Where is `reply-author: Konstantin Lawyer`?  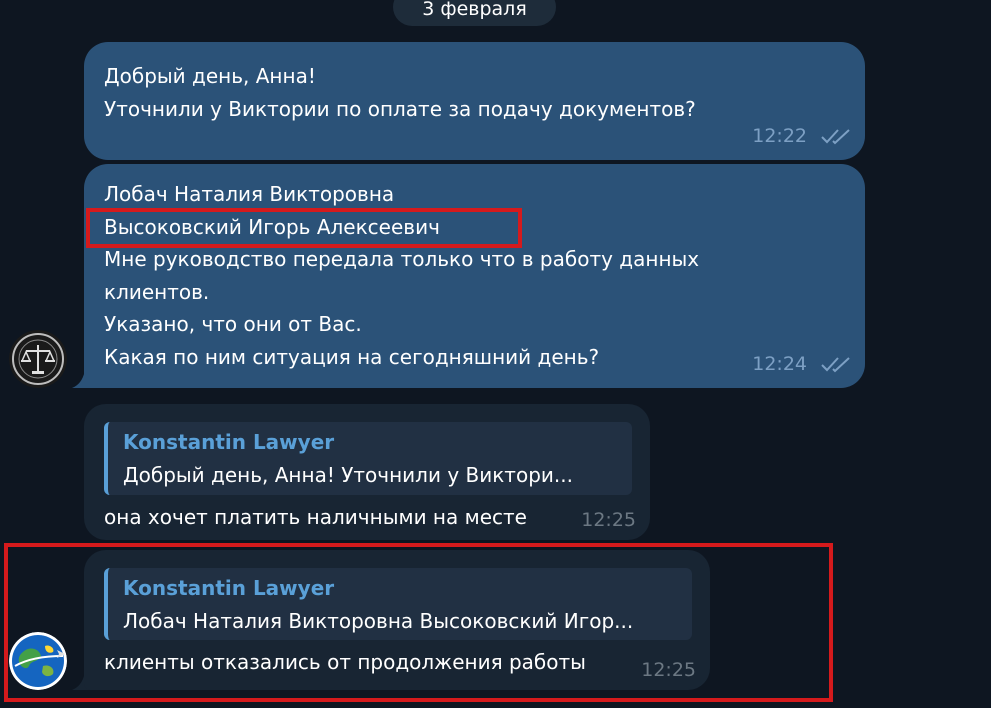 reply-author: Konstantin Lawyer is located at coordinates (229, 442).